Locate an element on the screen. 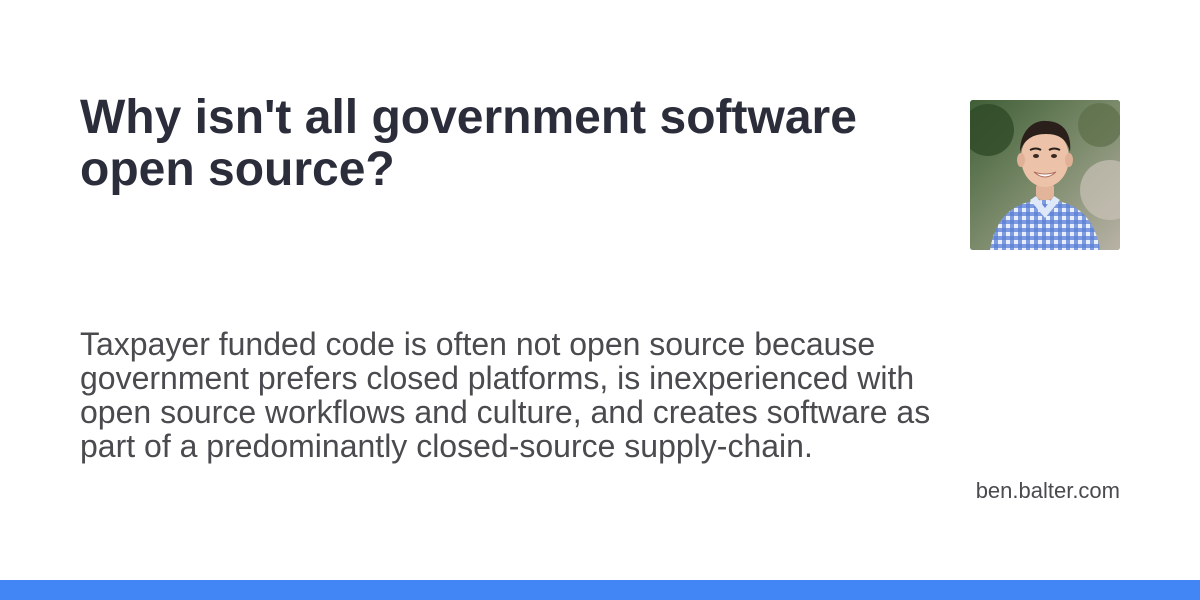 This screenshot has width=1200, height=600. avatar is located at coordinates (1045, 175).